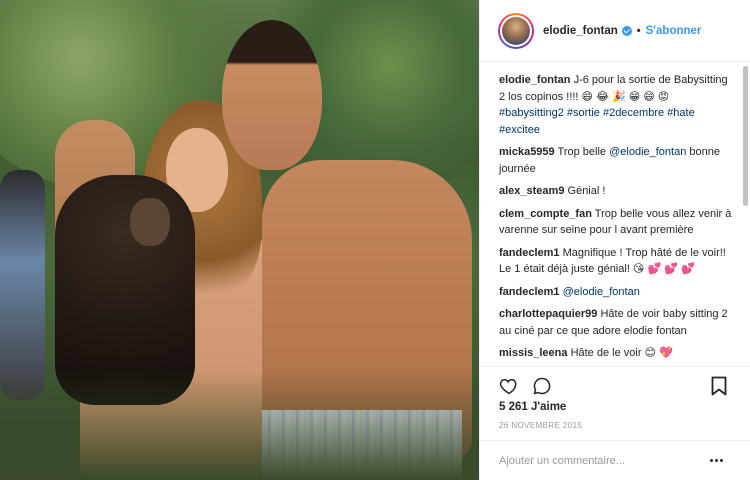 This screenshot has width=750, height=480. Describe the element at coordinates (540, 425) in the screenshot. I see `post-date: 26 NOVEMBRE 2015` at that location.